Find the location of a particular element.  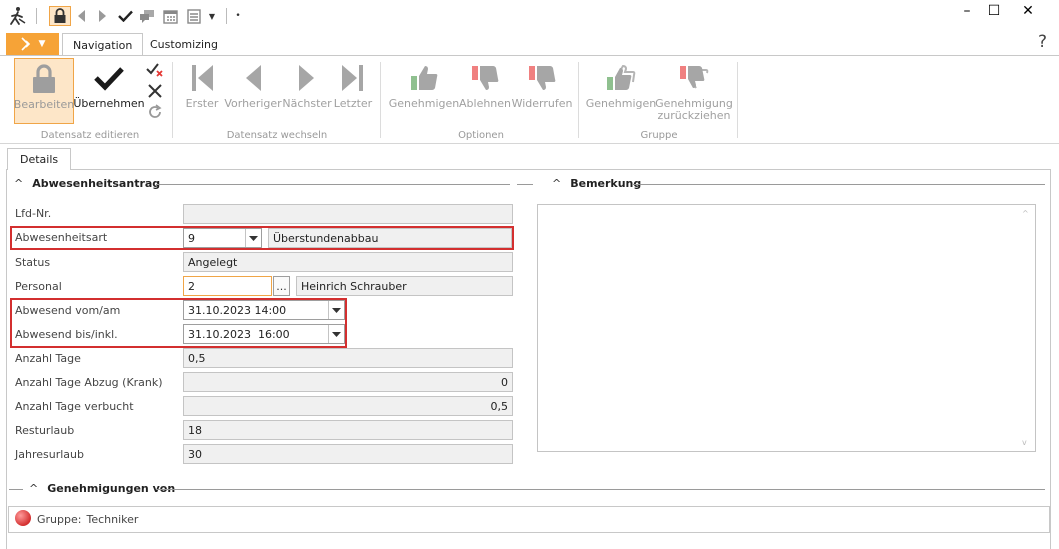

quick-apply-button is located at coordinates (125, 16).